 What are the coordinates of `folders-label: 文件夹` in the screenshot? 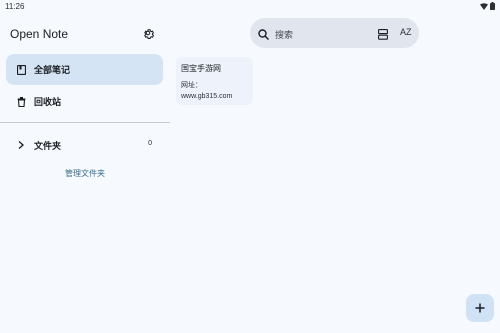 It's located at (48, 145).